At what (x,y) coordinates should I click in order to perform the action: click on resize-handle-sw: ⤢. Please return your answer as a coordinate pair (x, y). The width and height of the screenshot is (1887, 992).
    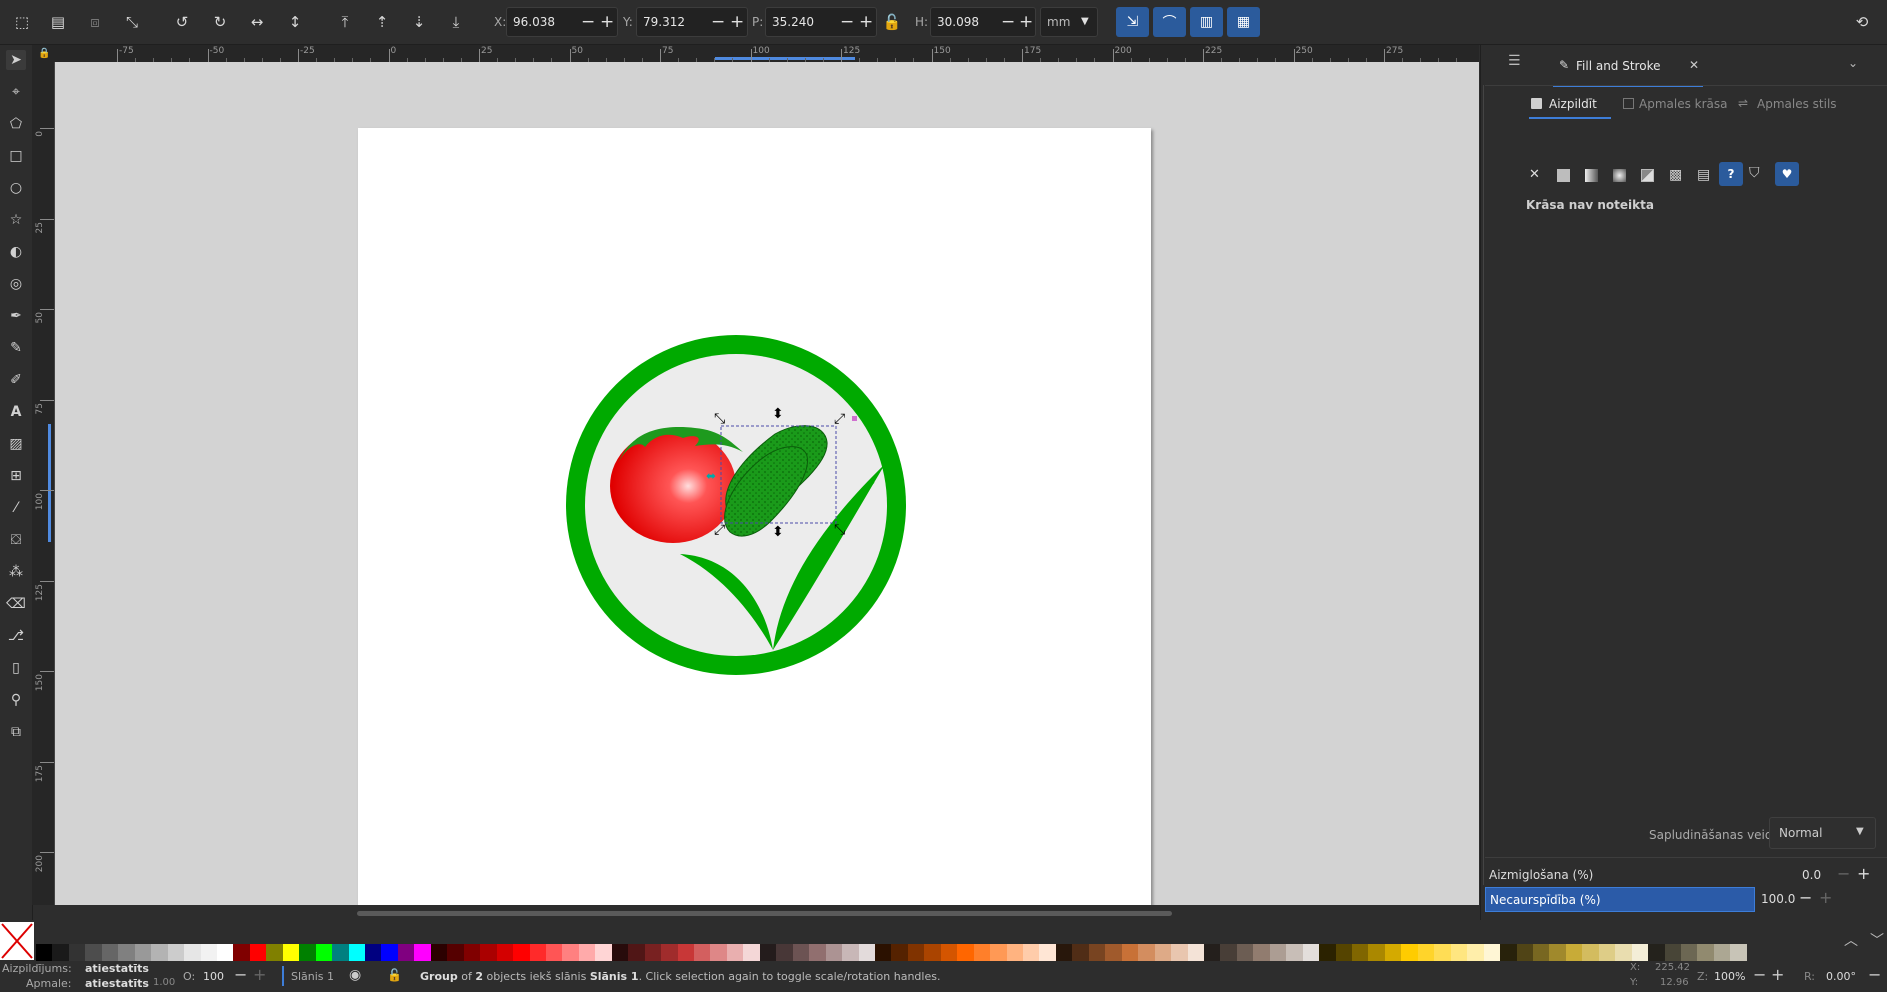
    Looking at the image, I should click on (719, 530).